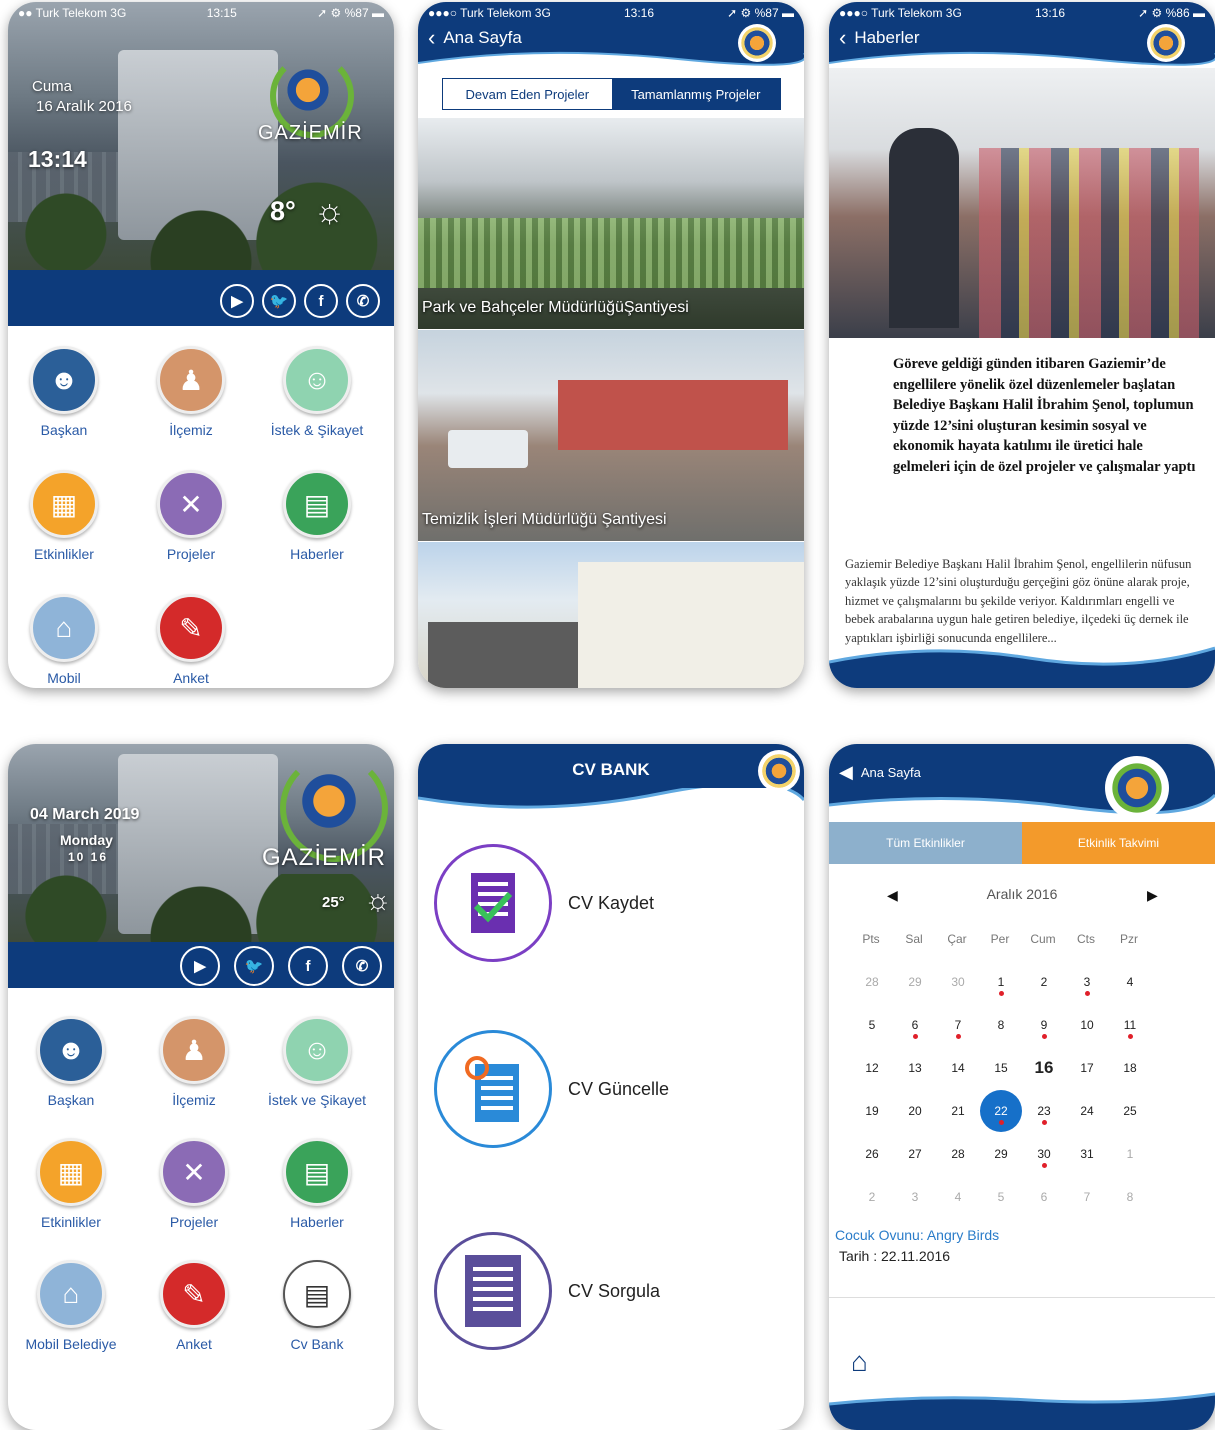 The width and height of the screenshot is (1215, 1430). What do you see at coordinates (872, 1165) in the screenshot?
I see `calendar-day: 26` at bounding box center [872, 1165].